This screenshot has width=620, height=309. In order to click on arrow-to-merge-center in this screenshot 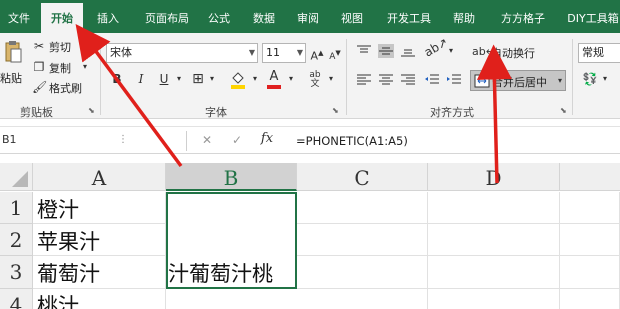, I will do `click(494, 114)`.